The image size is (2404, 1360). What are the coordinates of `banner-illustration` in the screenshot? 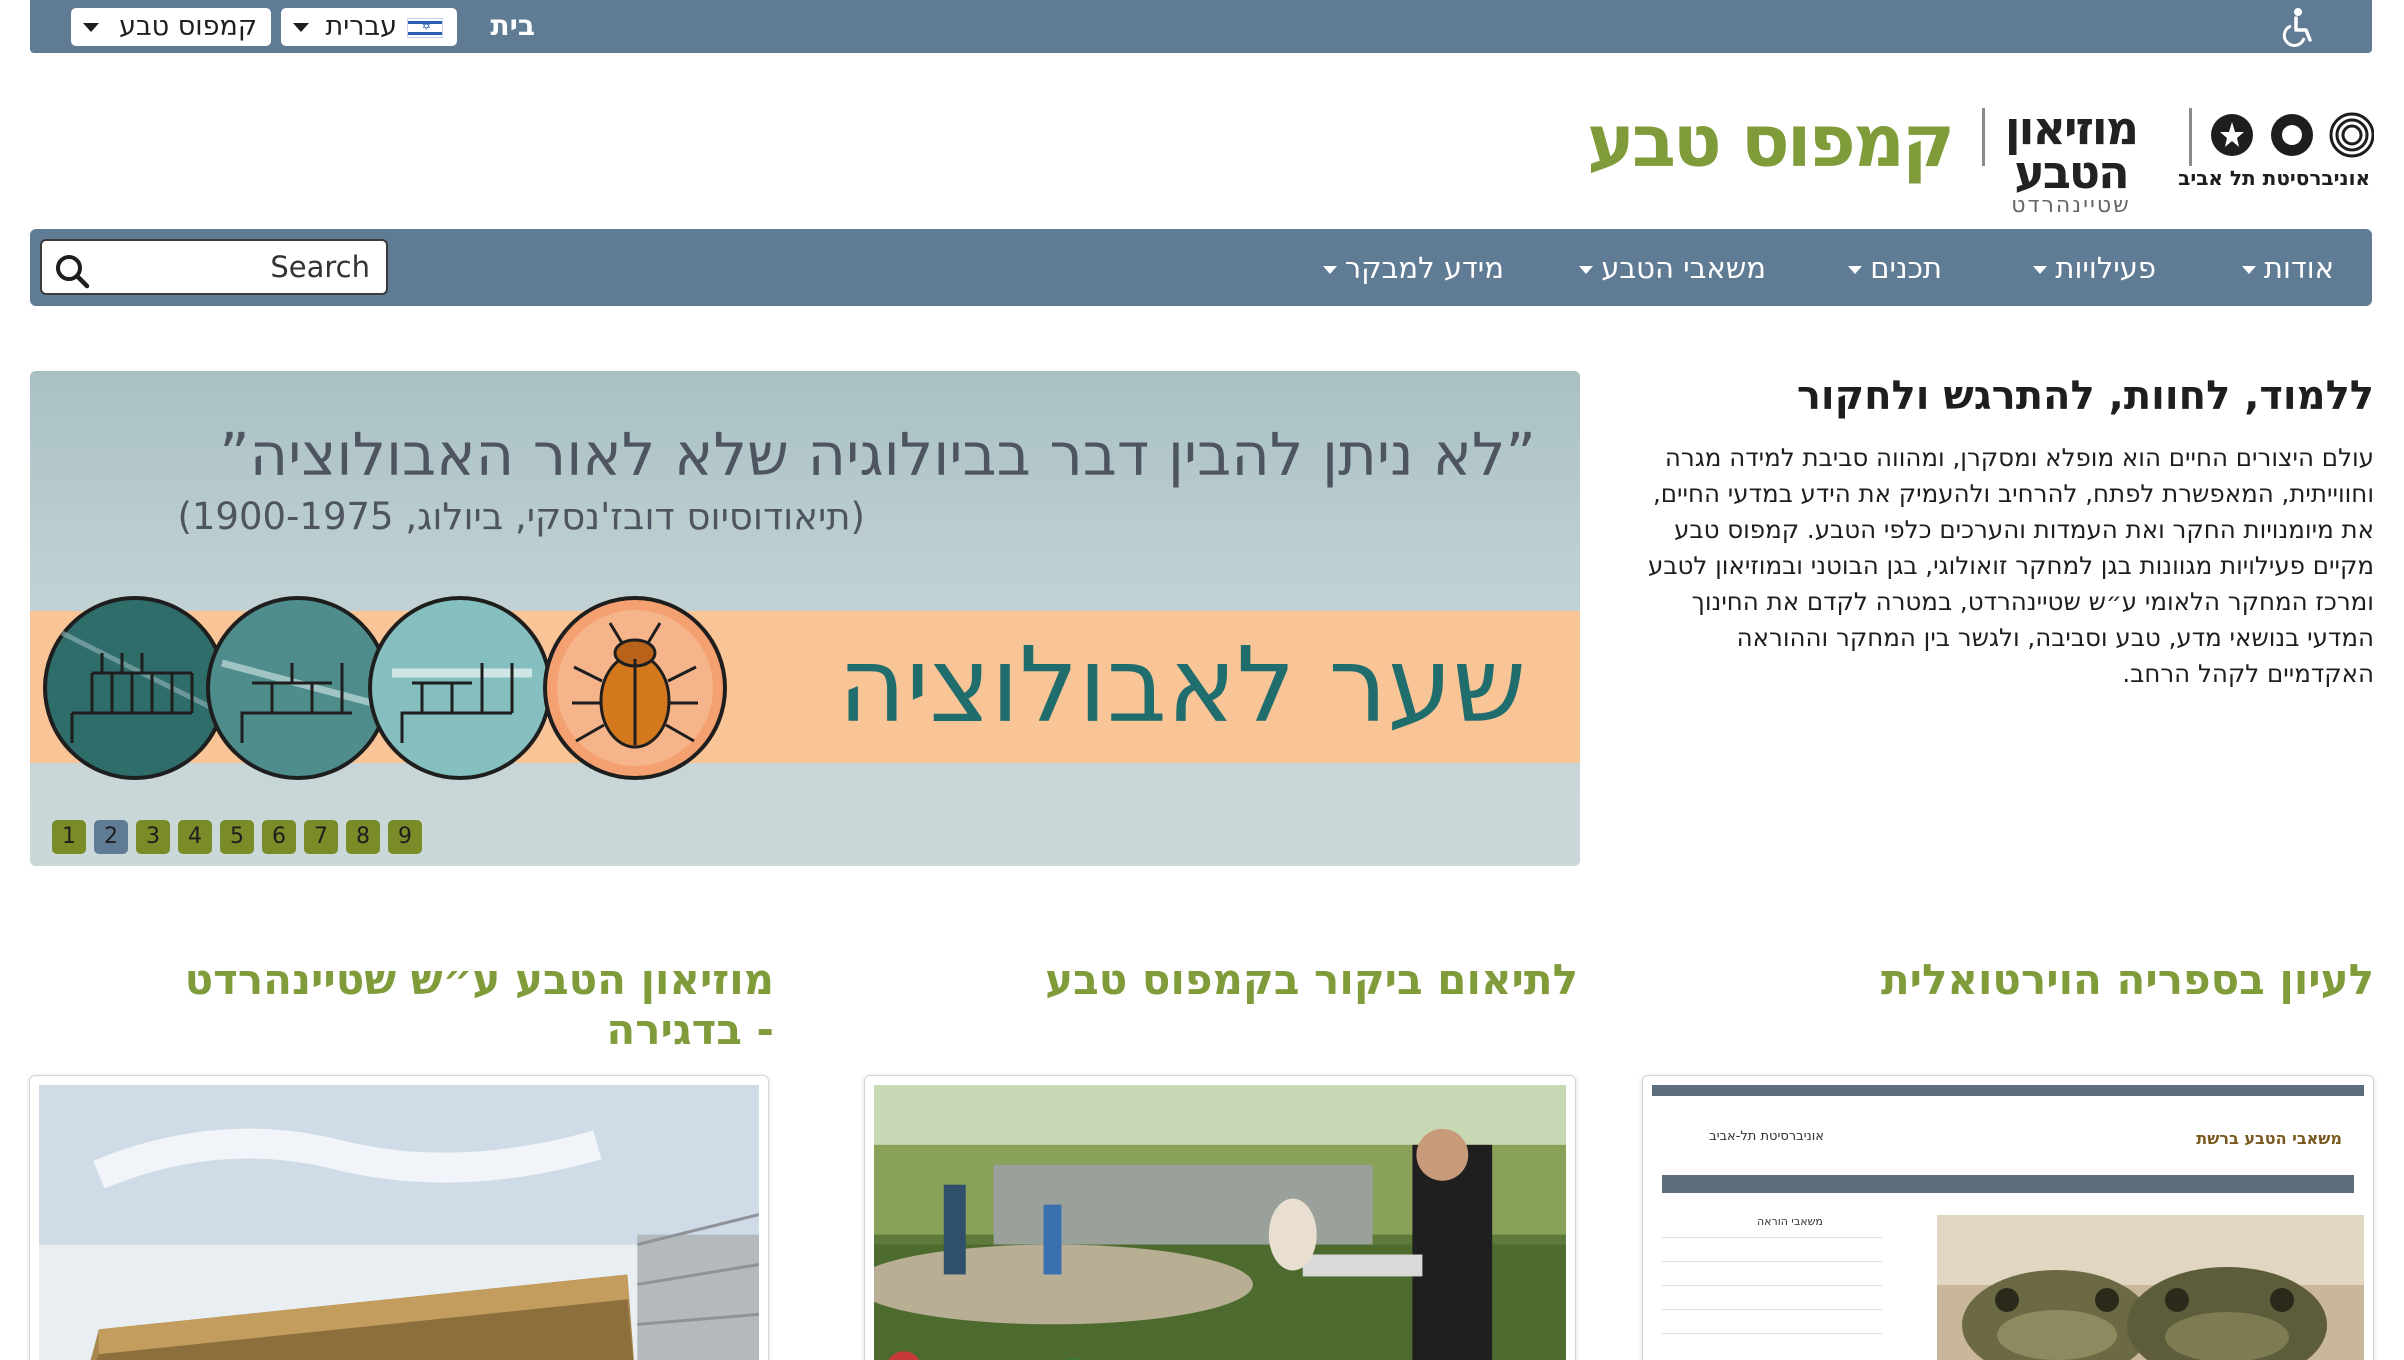 It's located at (385, 688).